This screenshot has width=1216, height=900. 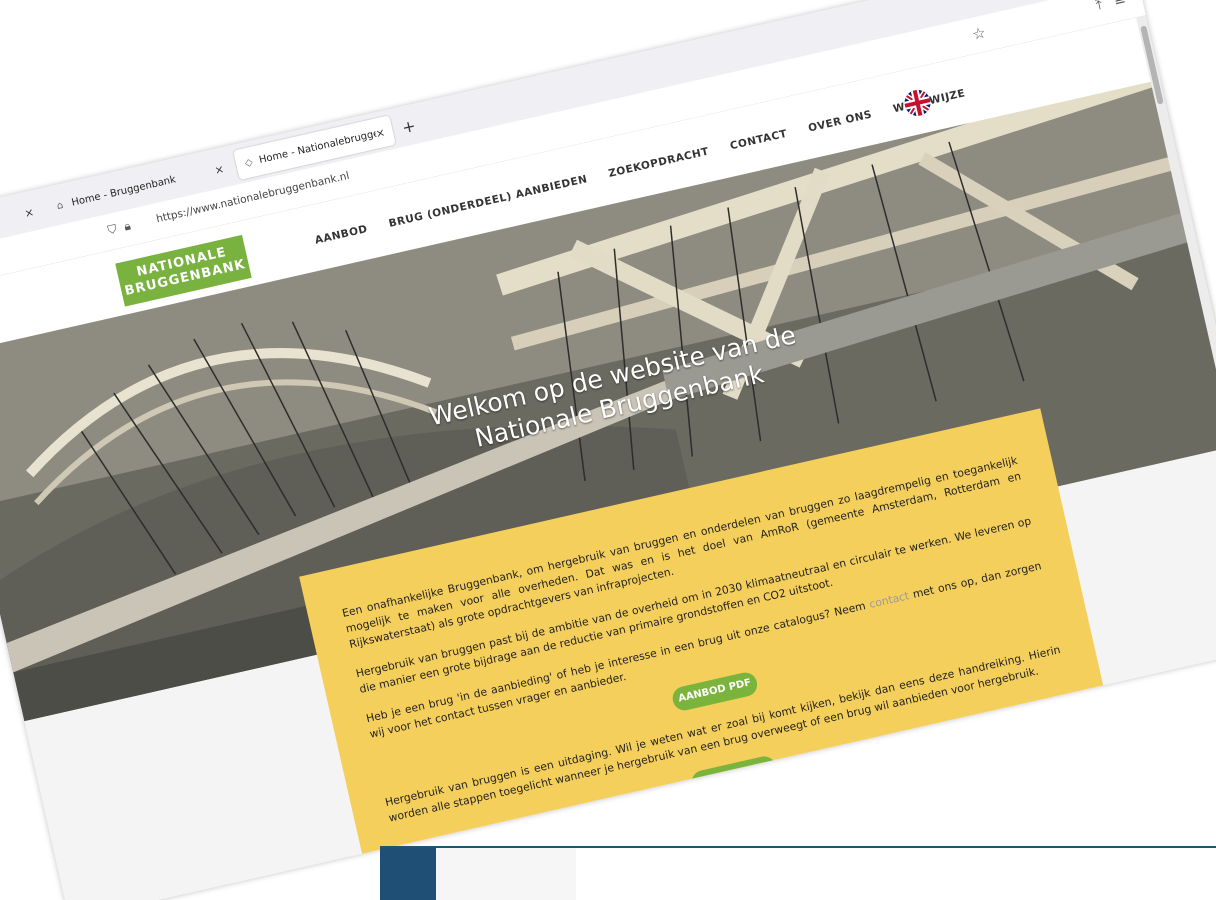 What do you see at coordinates (119, 229) in the screenshot?
I see `url-security-icons: ⛉ 🔒︎` at bounding box center [119, 229].